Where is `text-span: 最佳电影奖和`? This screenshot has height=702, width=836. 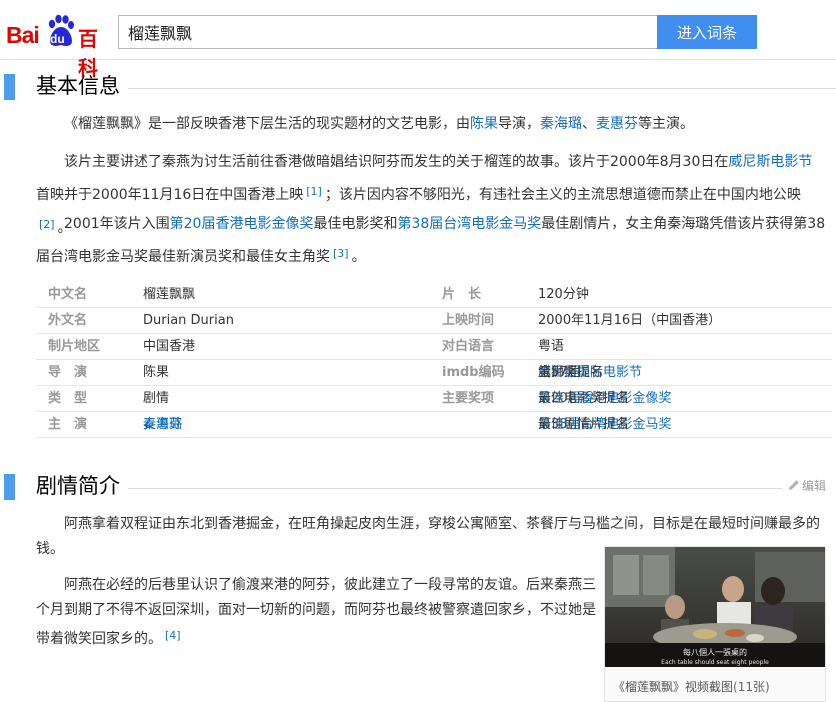 text-span: 最佳电影奖和 is located at coordinates (355, 224).